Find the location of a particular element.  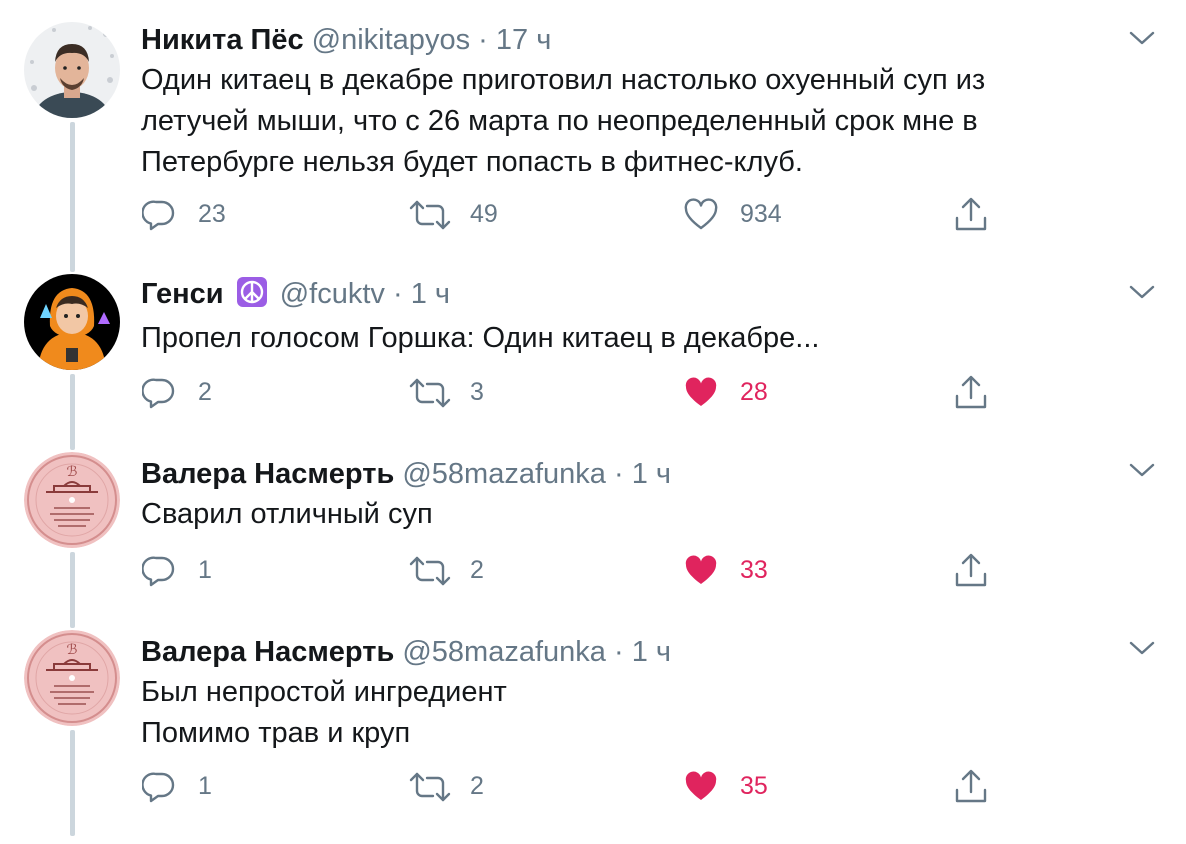

like-count: 33 is located at coordinates (754, 570).